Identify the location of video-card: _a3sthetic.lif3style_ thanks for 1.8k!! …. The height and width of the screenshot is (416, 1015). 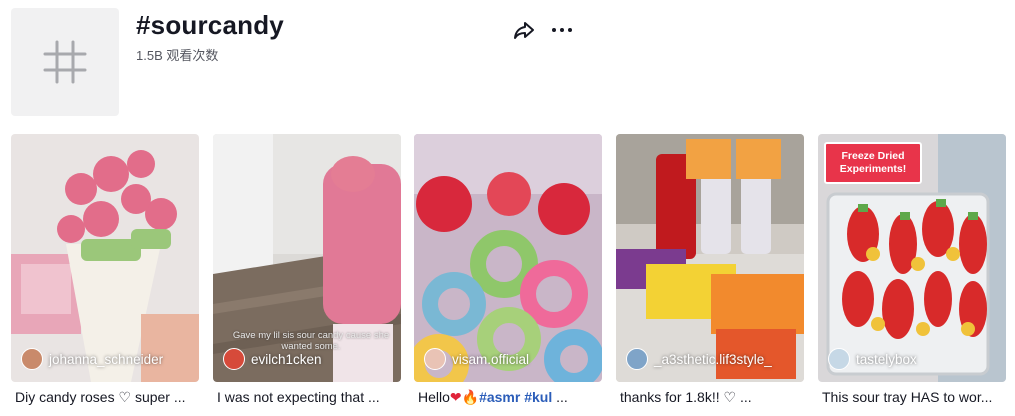
(710, 269).